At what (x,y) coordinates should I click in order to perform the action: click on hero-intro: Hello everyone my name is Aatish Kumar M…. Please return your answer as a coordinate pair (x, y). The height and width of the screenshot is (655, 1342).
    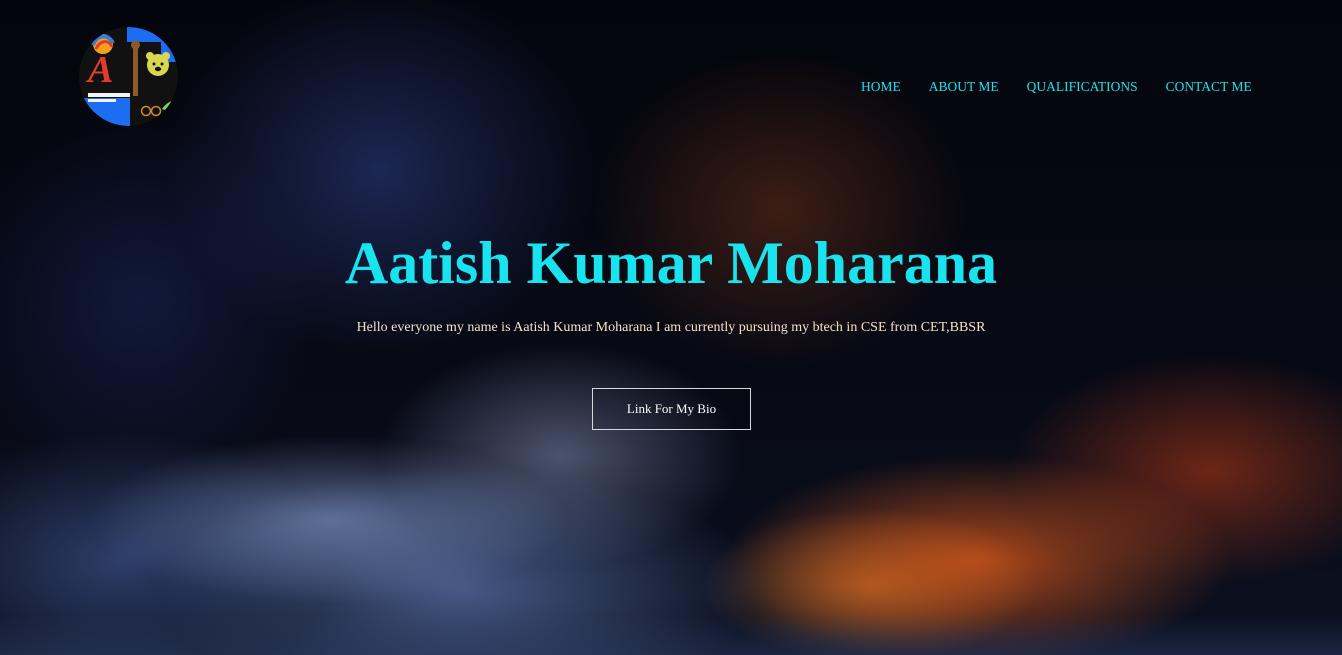
    Looking at the image, I should click on (671, 327).